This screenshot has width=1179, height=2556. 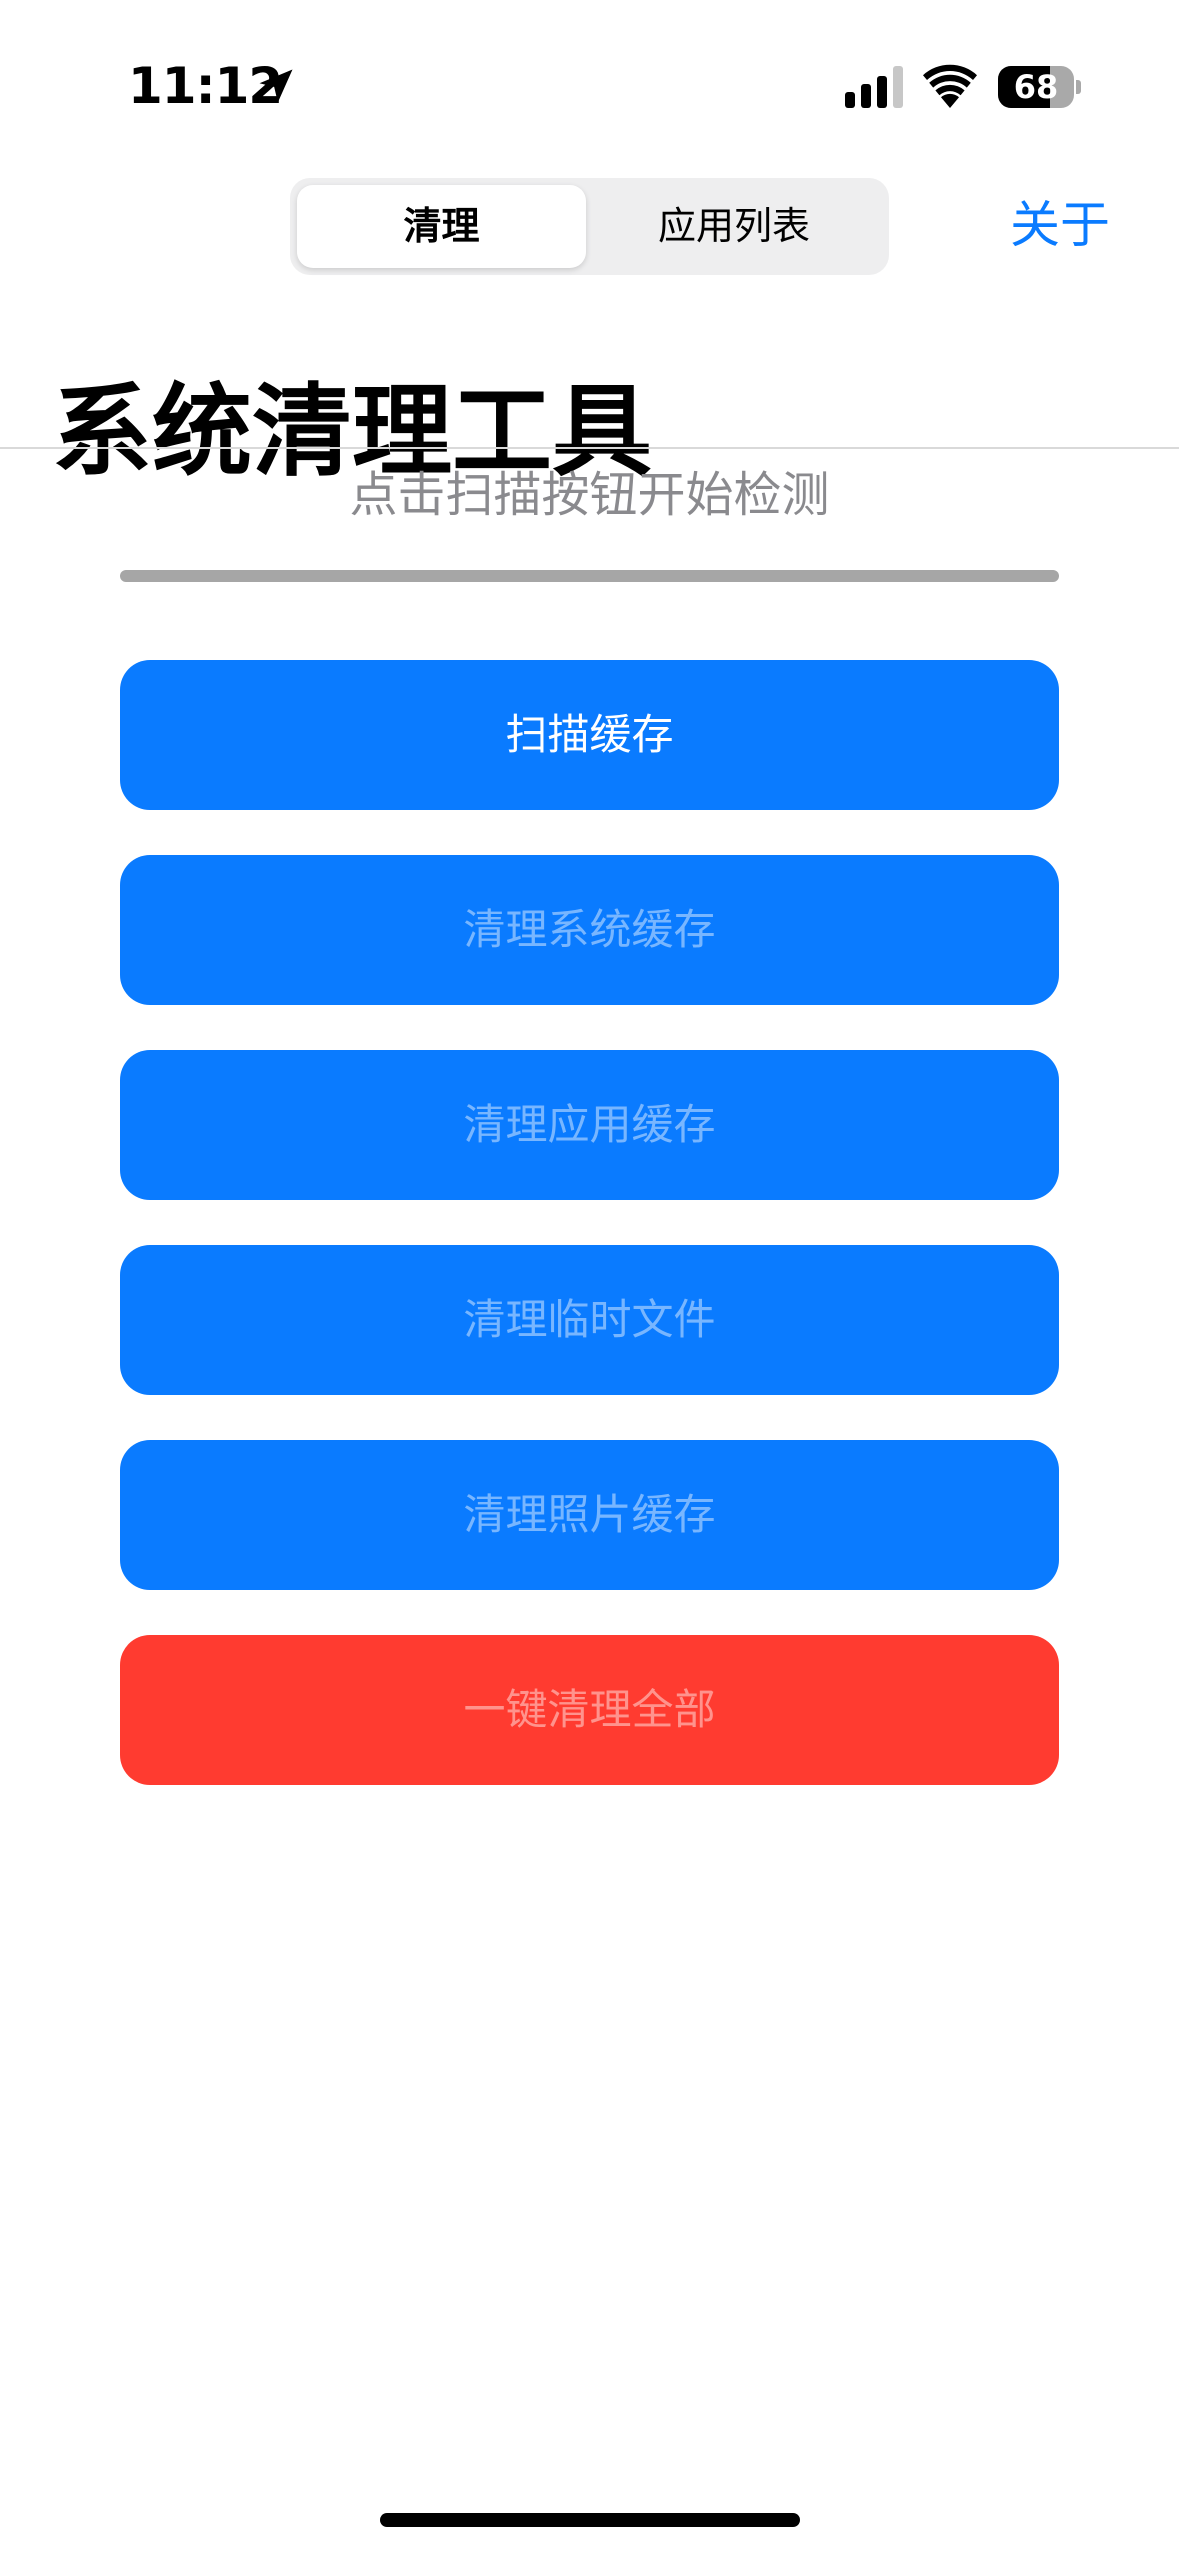 I want to click on scan-status-text: 点击扫描按钮开始检测, so click(x=589, y=495).